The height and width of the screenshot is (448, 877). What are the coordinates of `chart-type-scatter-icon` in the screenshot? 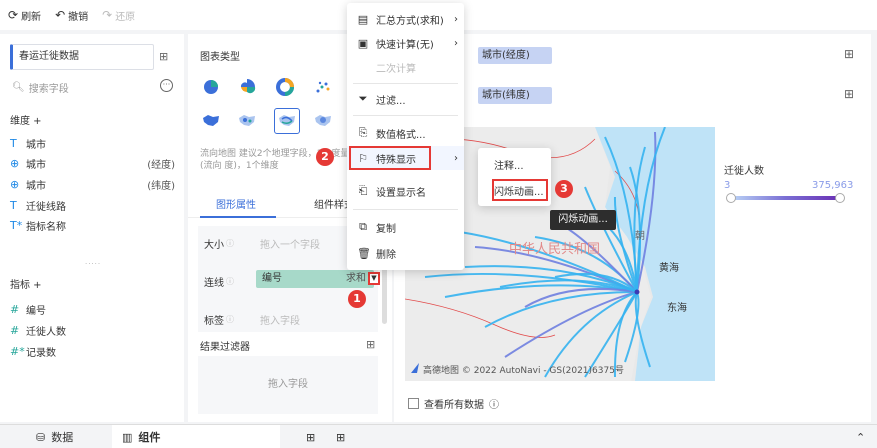 It's located at (323, 87).